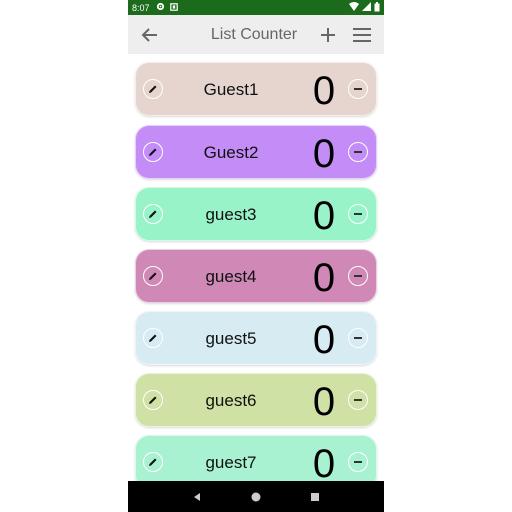 The width and height of the screenshot is (512, 512). Describe the element at coordinates (173, 7) in the screenshot. I see `notification-icon` at that location.